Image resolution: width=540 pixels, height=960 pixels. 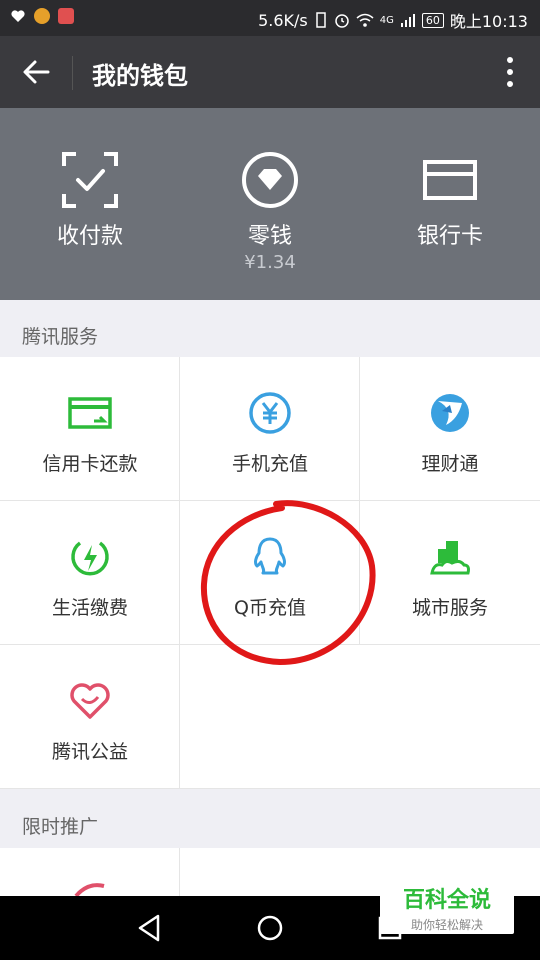 What do you see at coordinates (270, 557) in the screenshot?
I see `qq-penguin-icon` at bounding box center [270, 557].